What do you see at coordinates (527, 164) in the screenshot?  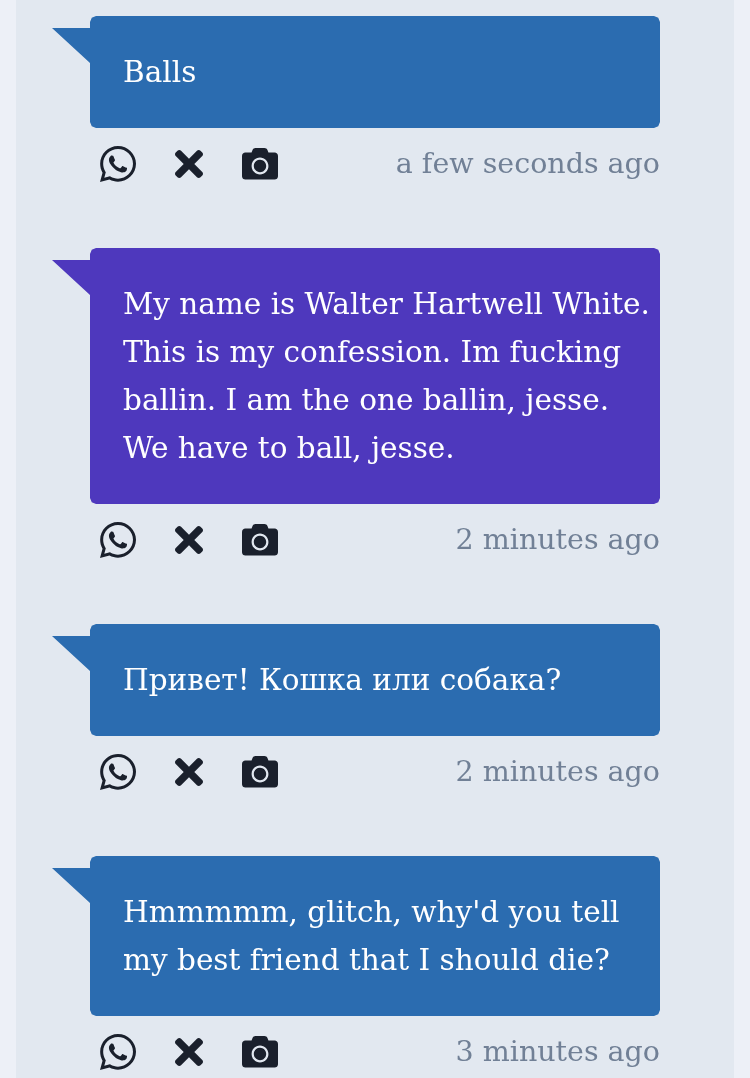 I see `timestamp: a few seconds ago` at bounding box center [527, 164].